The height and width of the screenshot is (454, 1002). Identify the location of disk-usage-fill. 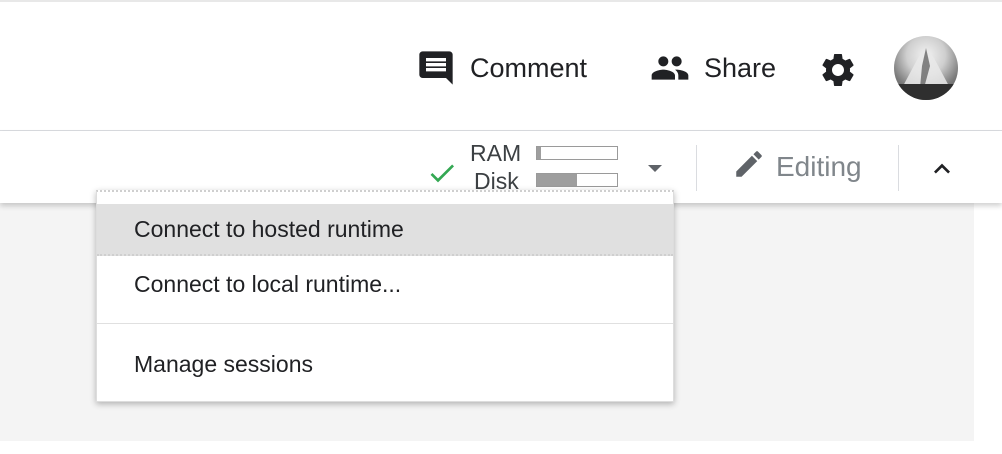
(557, 180).